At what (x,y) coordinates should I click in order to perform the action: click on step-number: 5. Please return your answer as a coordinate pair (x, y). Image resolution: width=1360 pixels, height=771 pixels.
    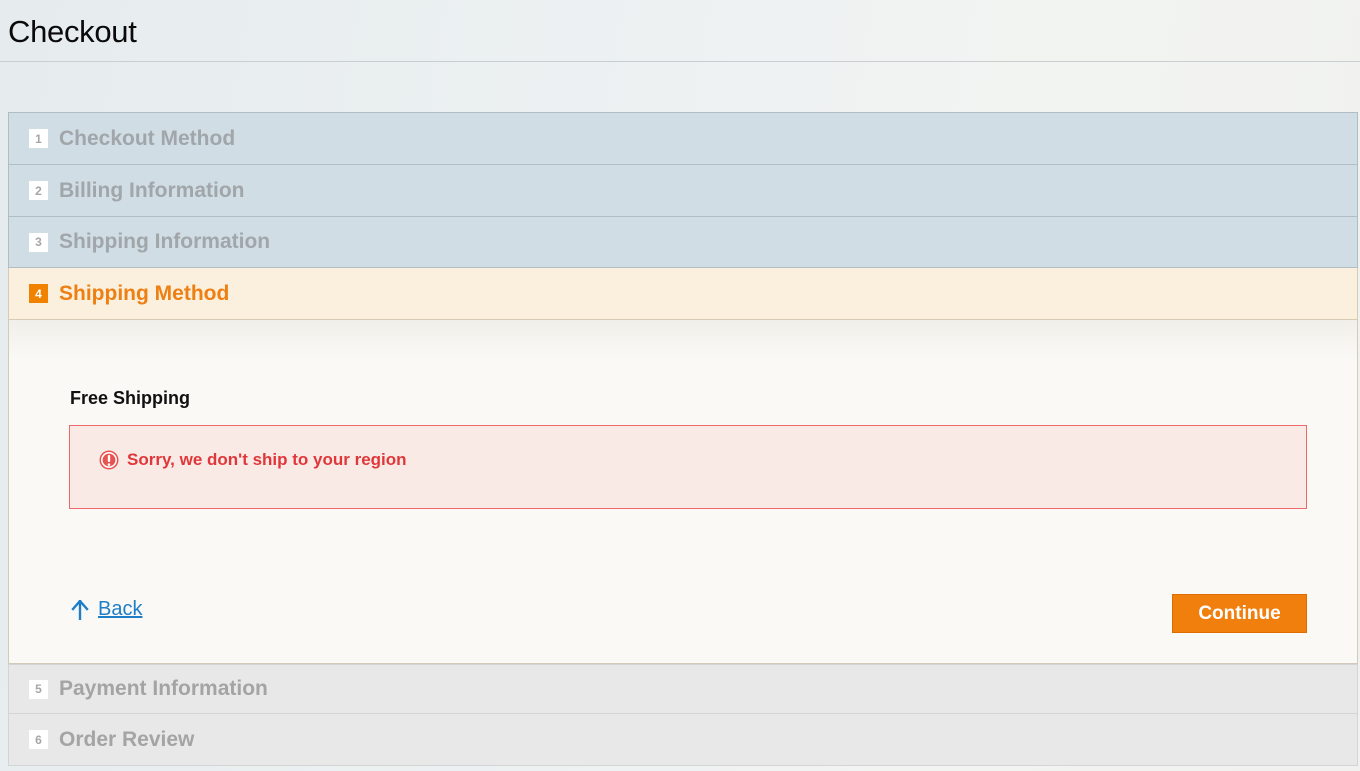
    Looking at the image, I should click on (38, 689).